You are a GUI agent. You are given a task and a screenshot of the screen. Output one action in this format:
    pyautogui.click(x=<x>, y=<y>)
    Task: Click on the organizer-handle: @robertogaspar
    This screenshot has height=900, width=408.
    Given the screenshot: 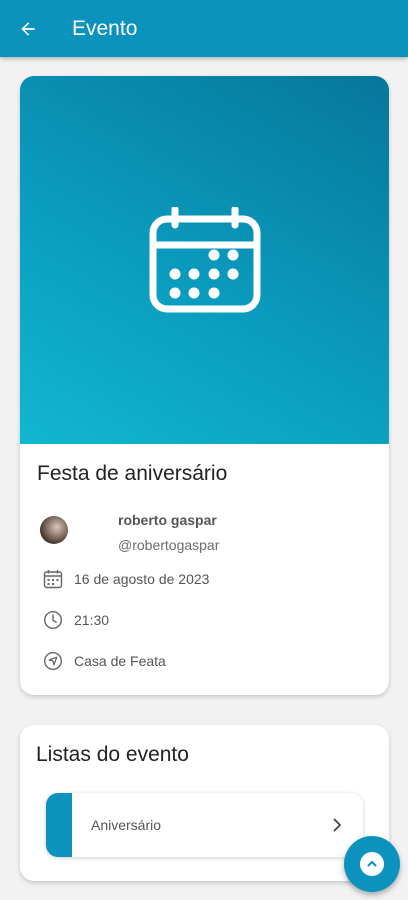 What is the action you would take?
    pyautogui.click(x=169, y=545)
    